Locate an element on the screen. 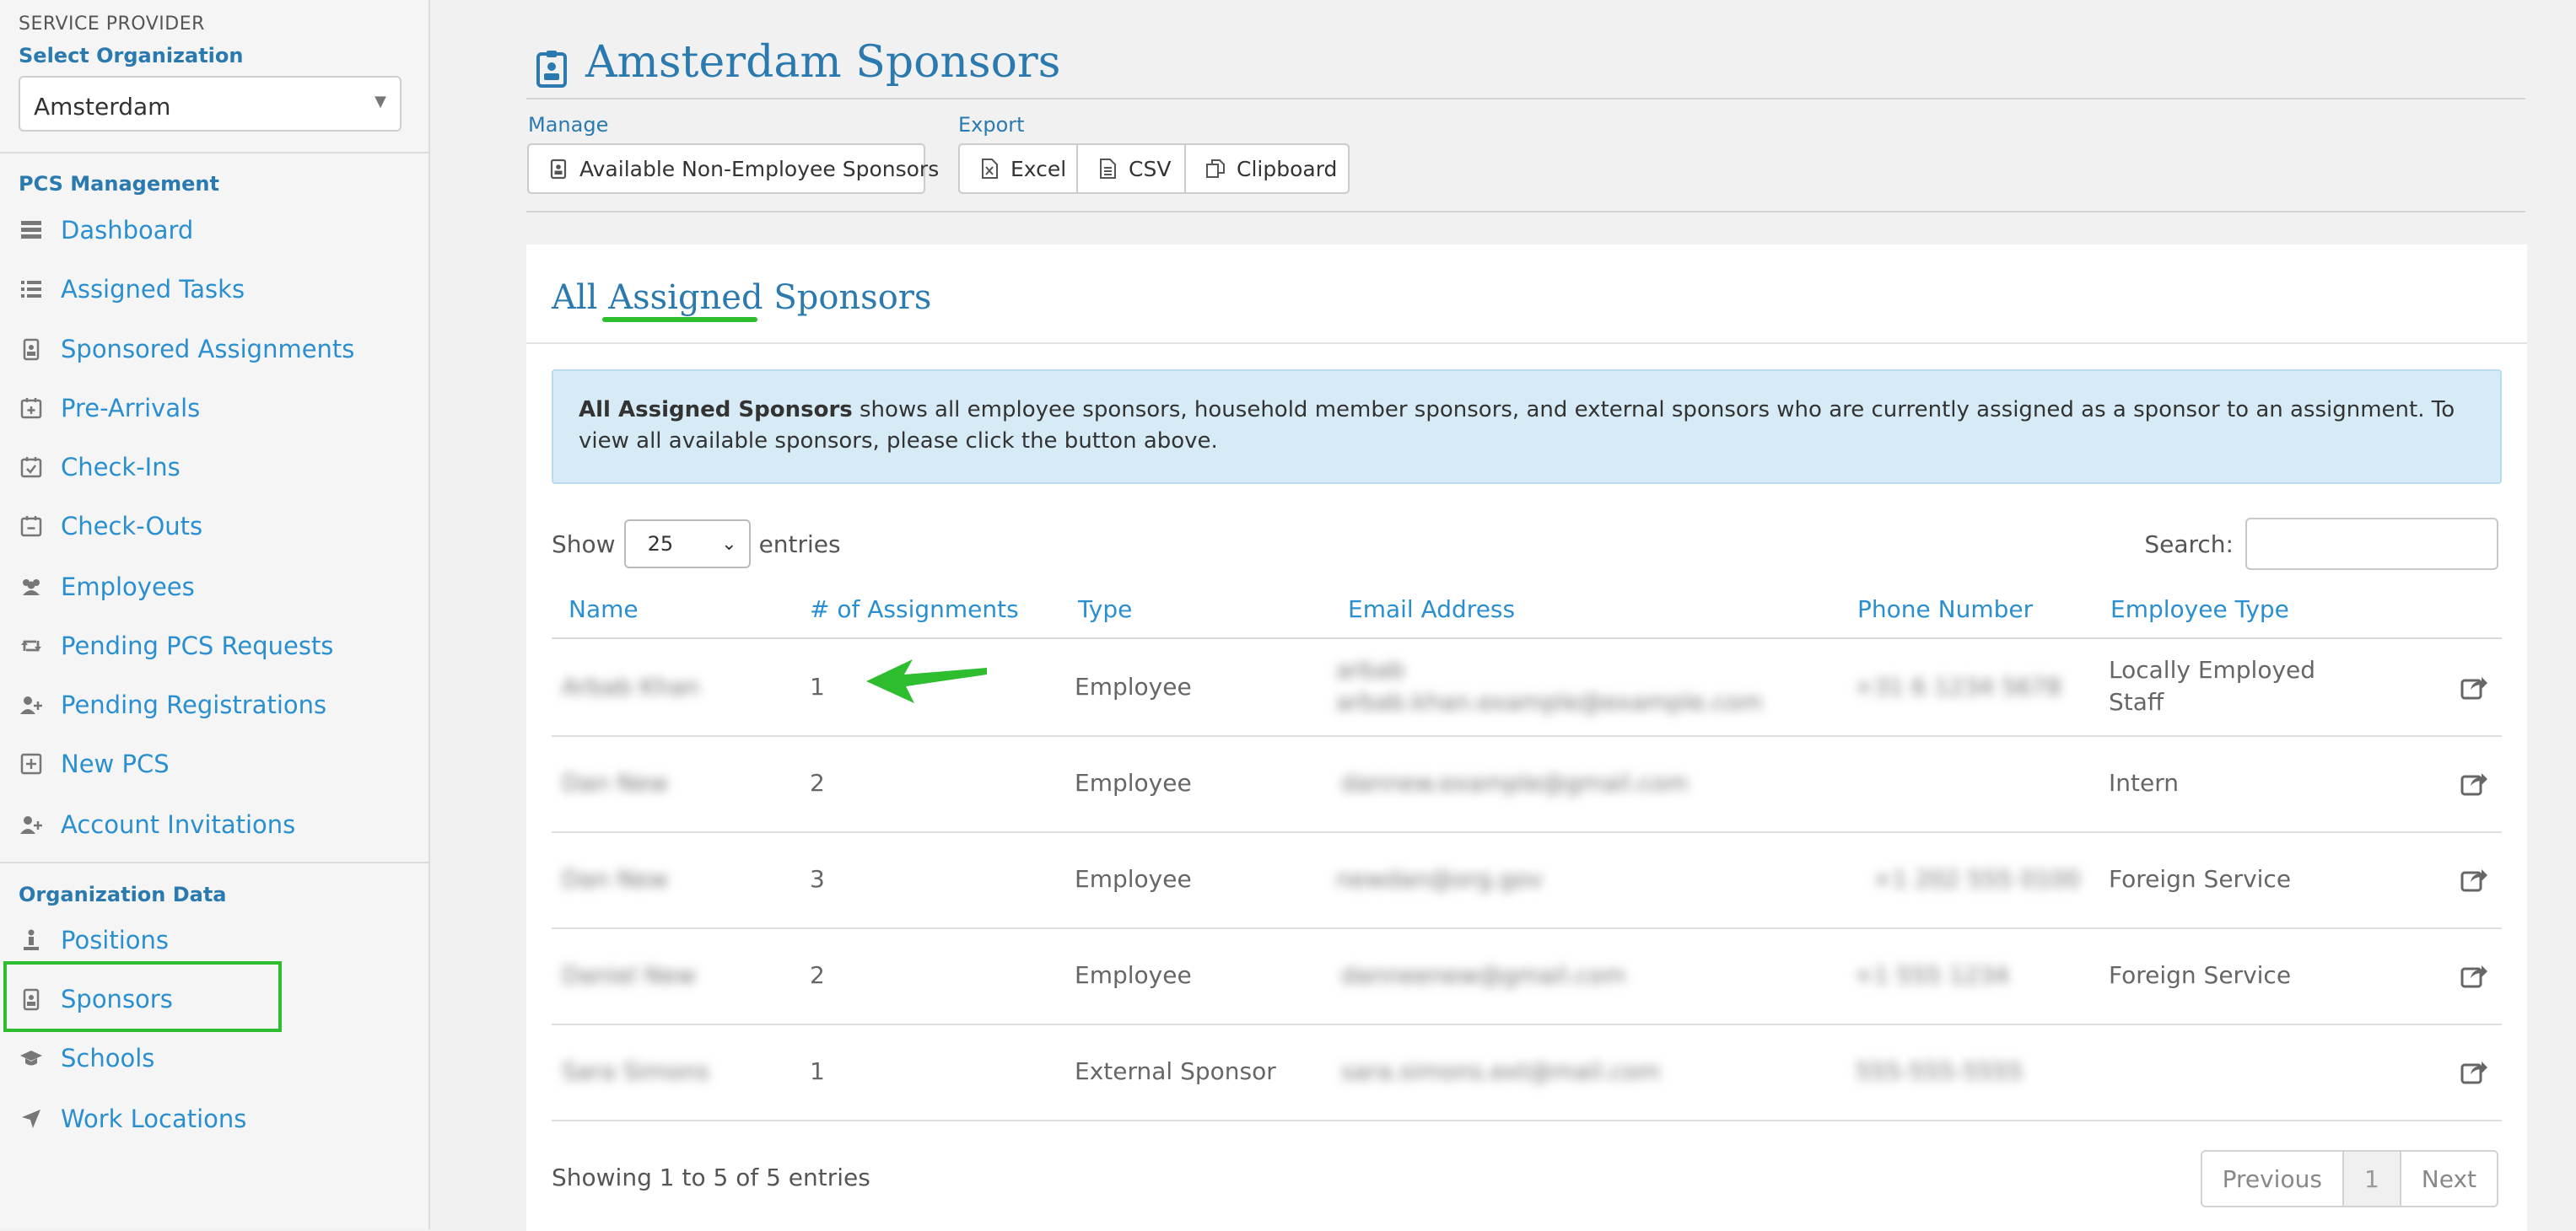 Image resolution: width=2576 pixels, height=1231 pixels. column-header-type: Type is located at coordinates (1105, 609).